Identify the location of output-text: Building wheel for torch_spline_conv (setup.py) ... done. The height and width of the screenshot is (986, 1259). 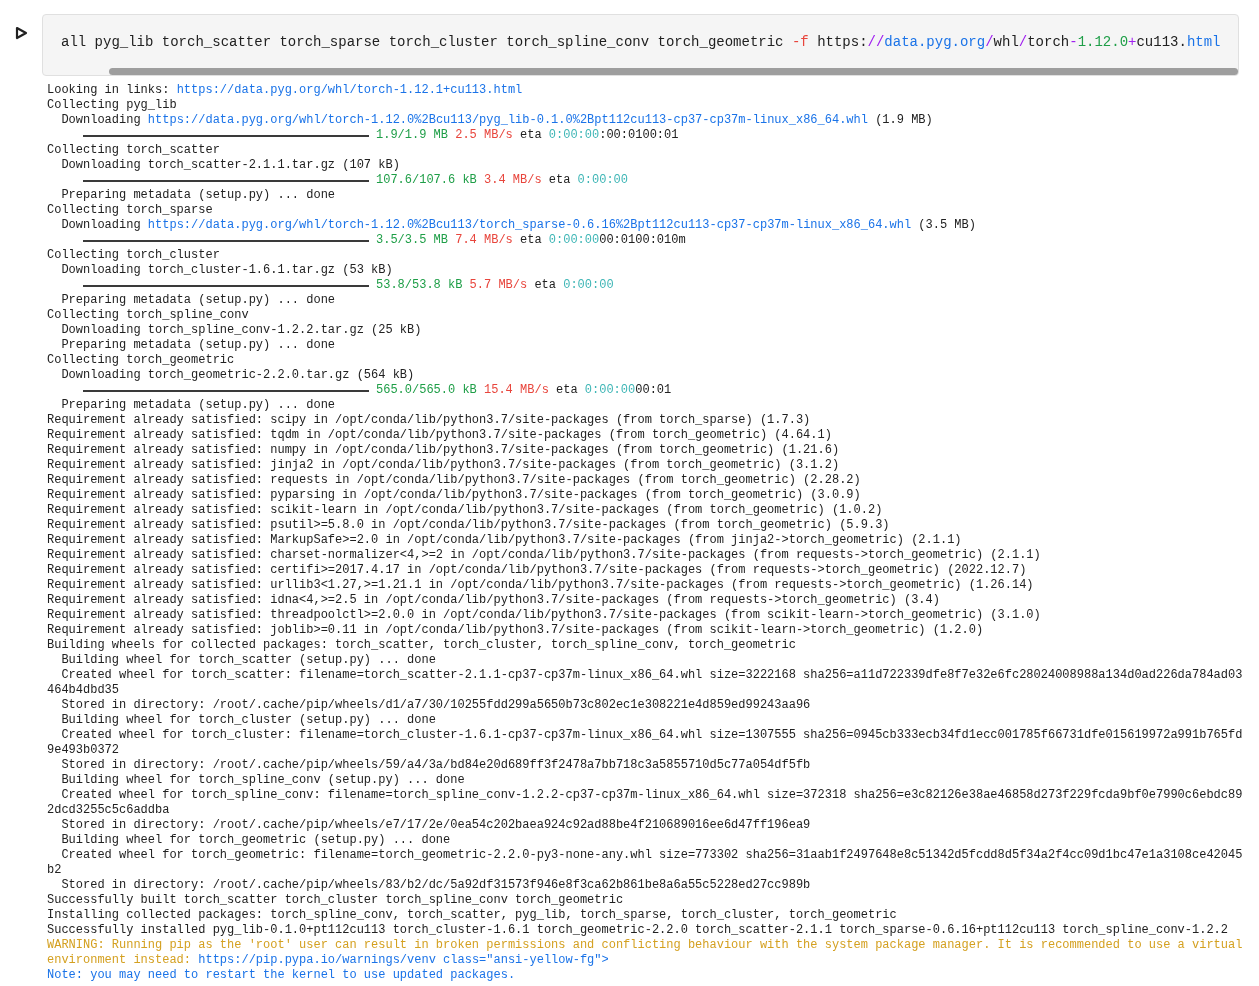
(262, 780).